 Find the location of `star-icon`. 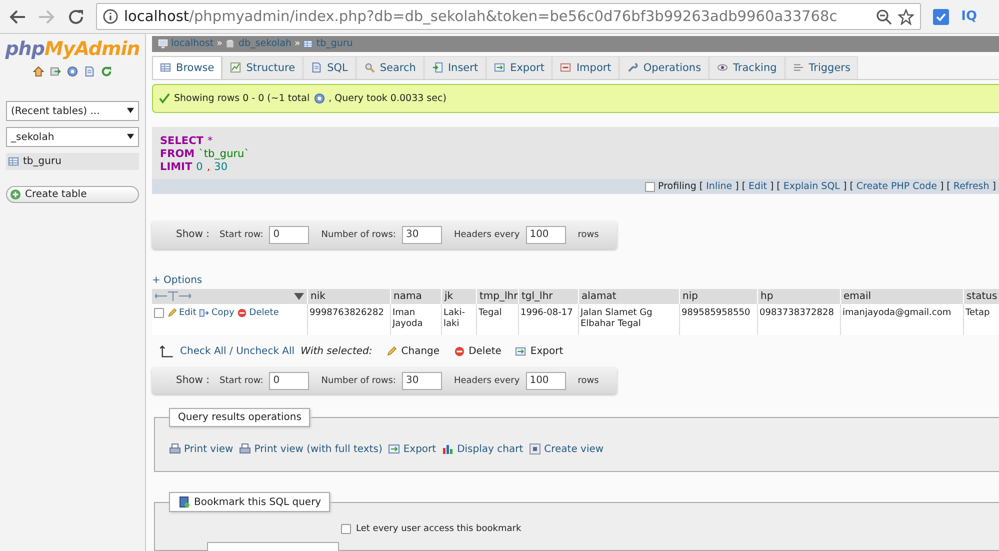

star-icon is located at coordinates (906, 16).